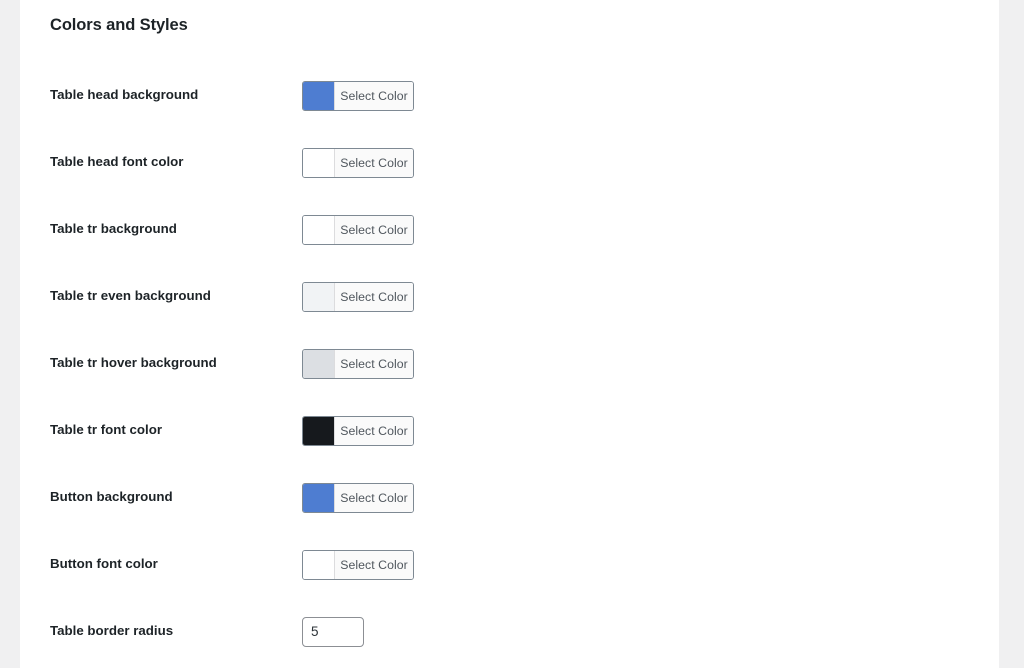 The width and height of the screenshot is (1024, 668). Describe the element at coordinates (119, 25) in the screenshot. I see `page-title: Colors and Styles` at that location.